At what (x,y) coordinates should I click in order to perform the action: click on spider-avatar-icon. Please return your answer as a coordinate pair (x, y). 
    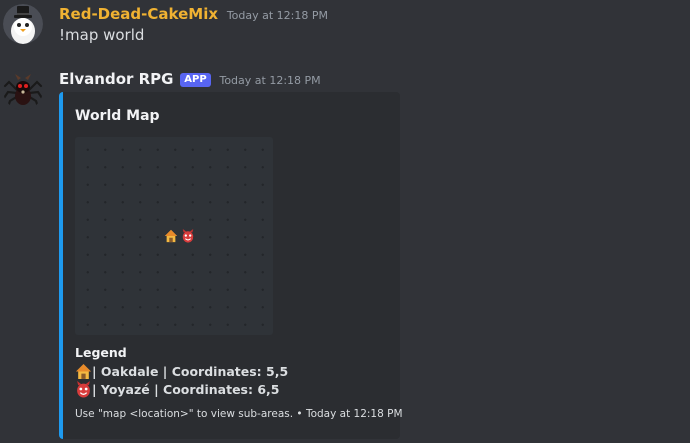
    Looking at the image, I should click on (23, 91).